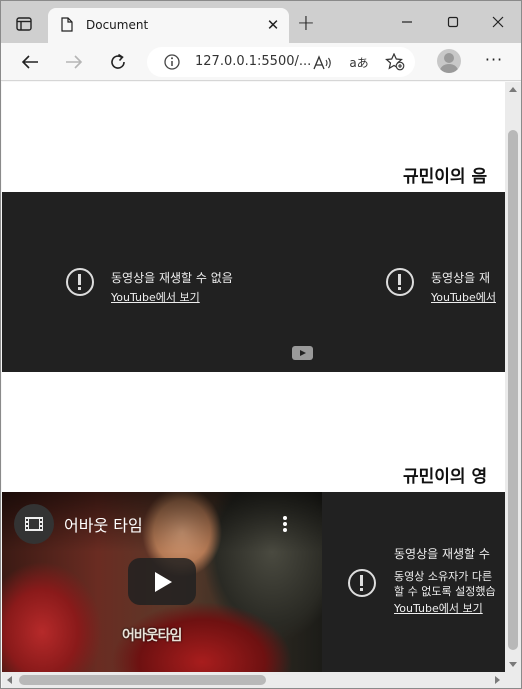  What do you see at coordinates (497, 680) in the screenshot?
I see `scroll-right-icon` at bounding box center [497, 680].